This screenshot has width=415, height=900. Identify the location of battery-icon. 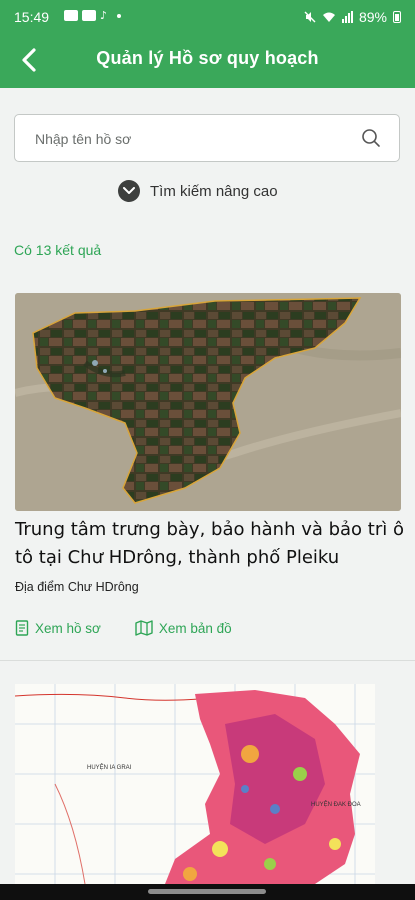
(397, 17).